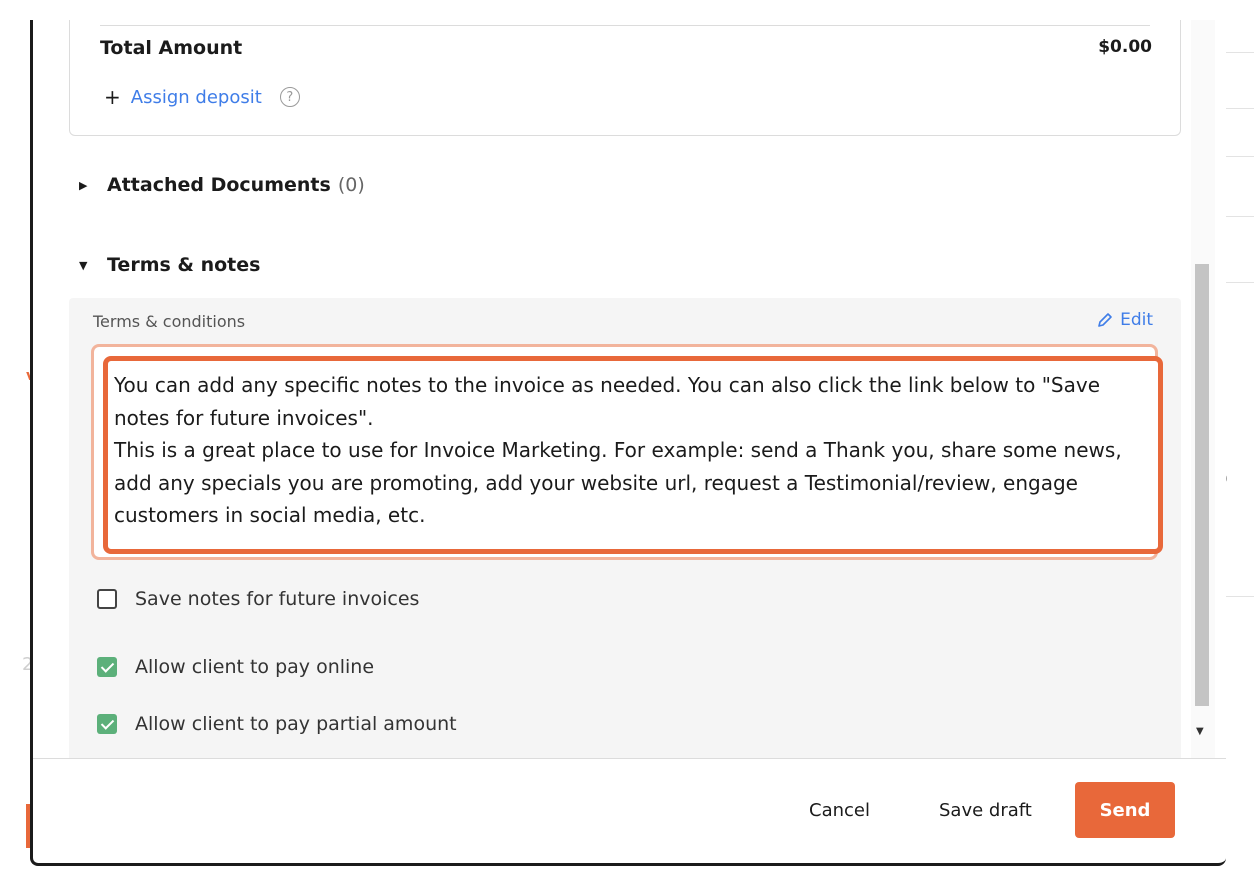  What do you see at coordinates (1125, 810) in the screenshot?
I see `send-button: Send` at bounding box center [1125, 810].